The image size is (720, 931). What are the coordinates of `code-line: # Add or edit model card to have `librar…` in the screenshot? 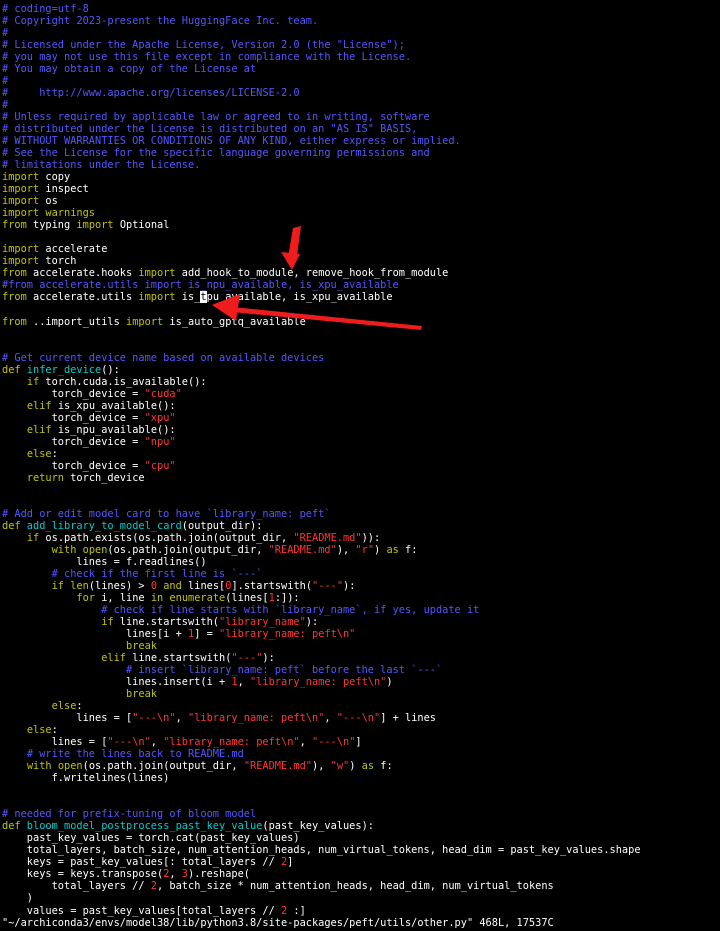 It's located at (166, 514).